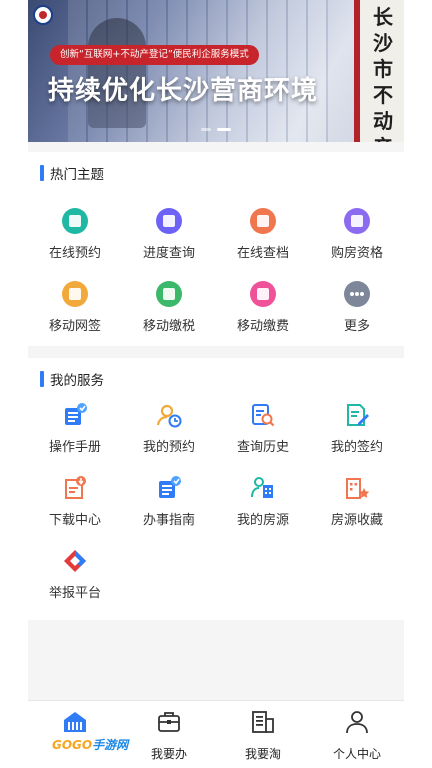 The width and height of the screenshot is (432, 768). I want to click on manual-icon, so click(75, 415).